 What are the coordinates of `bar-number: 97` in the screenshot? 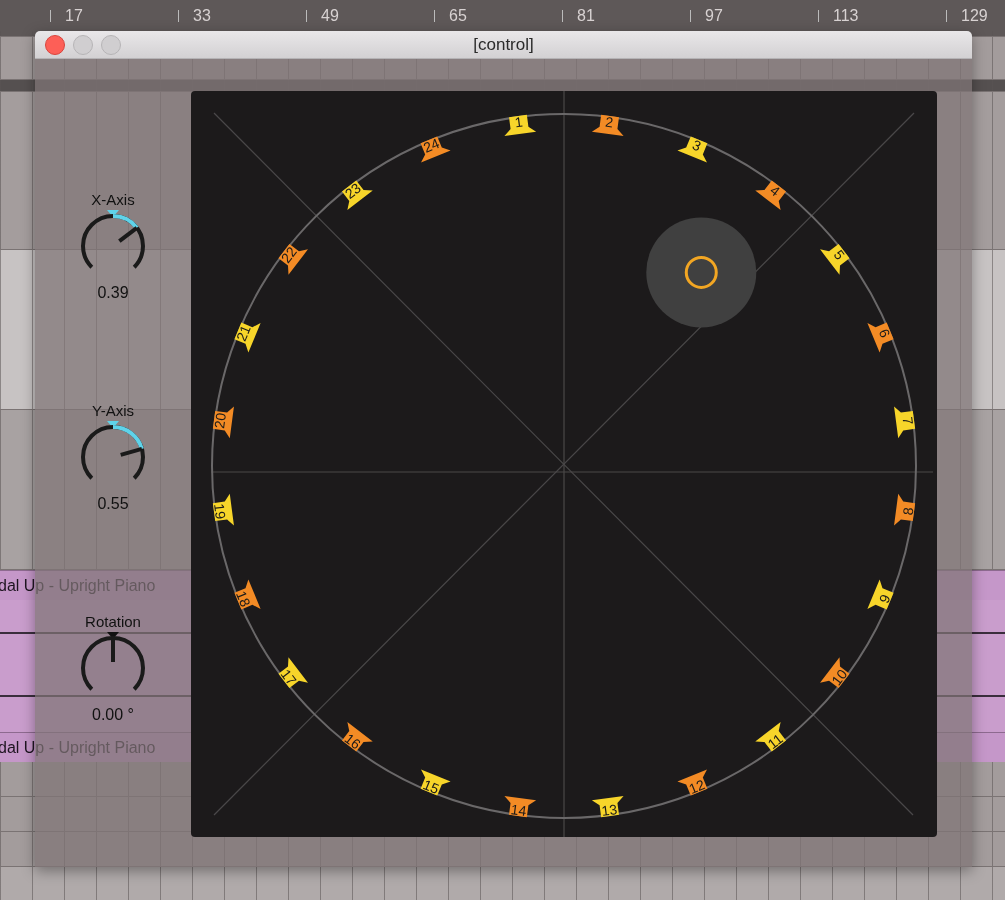 It's located at (706, 15).